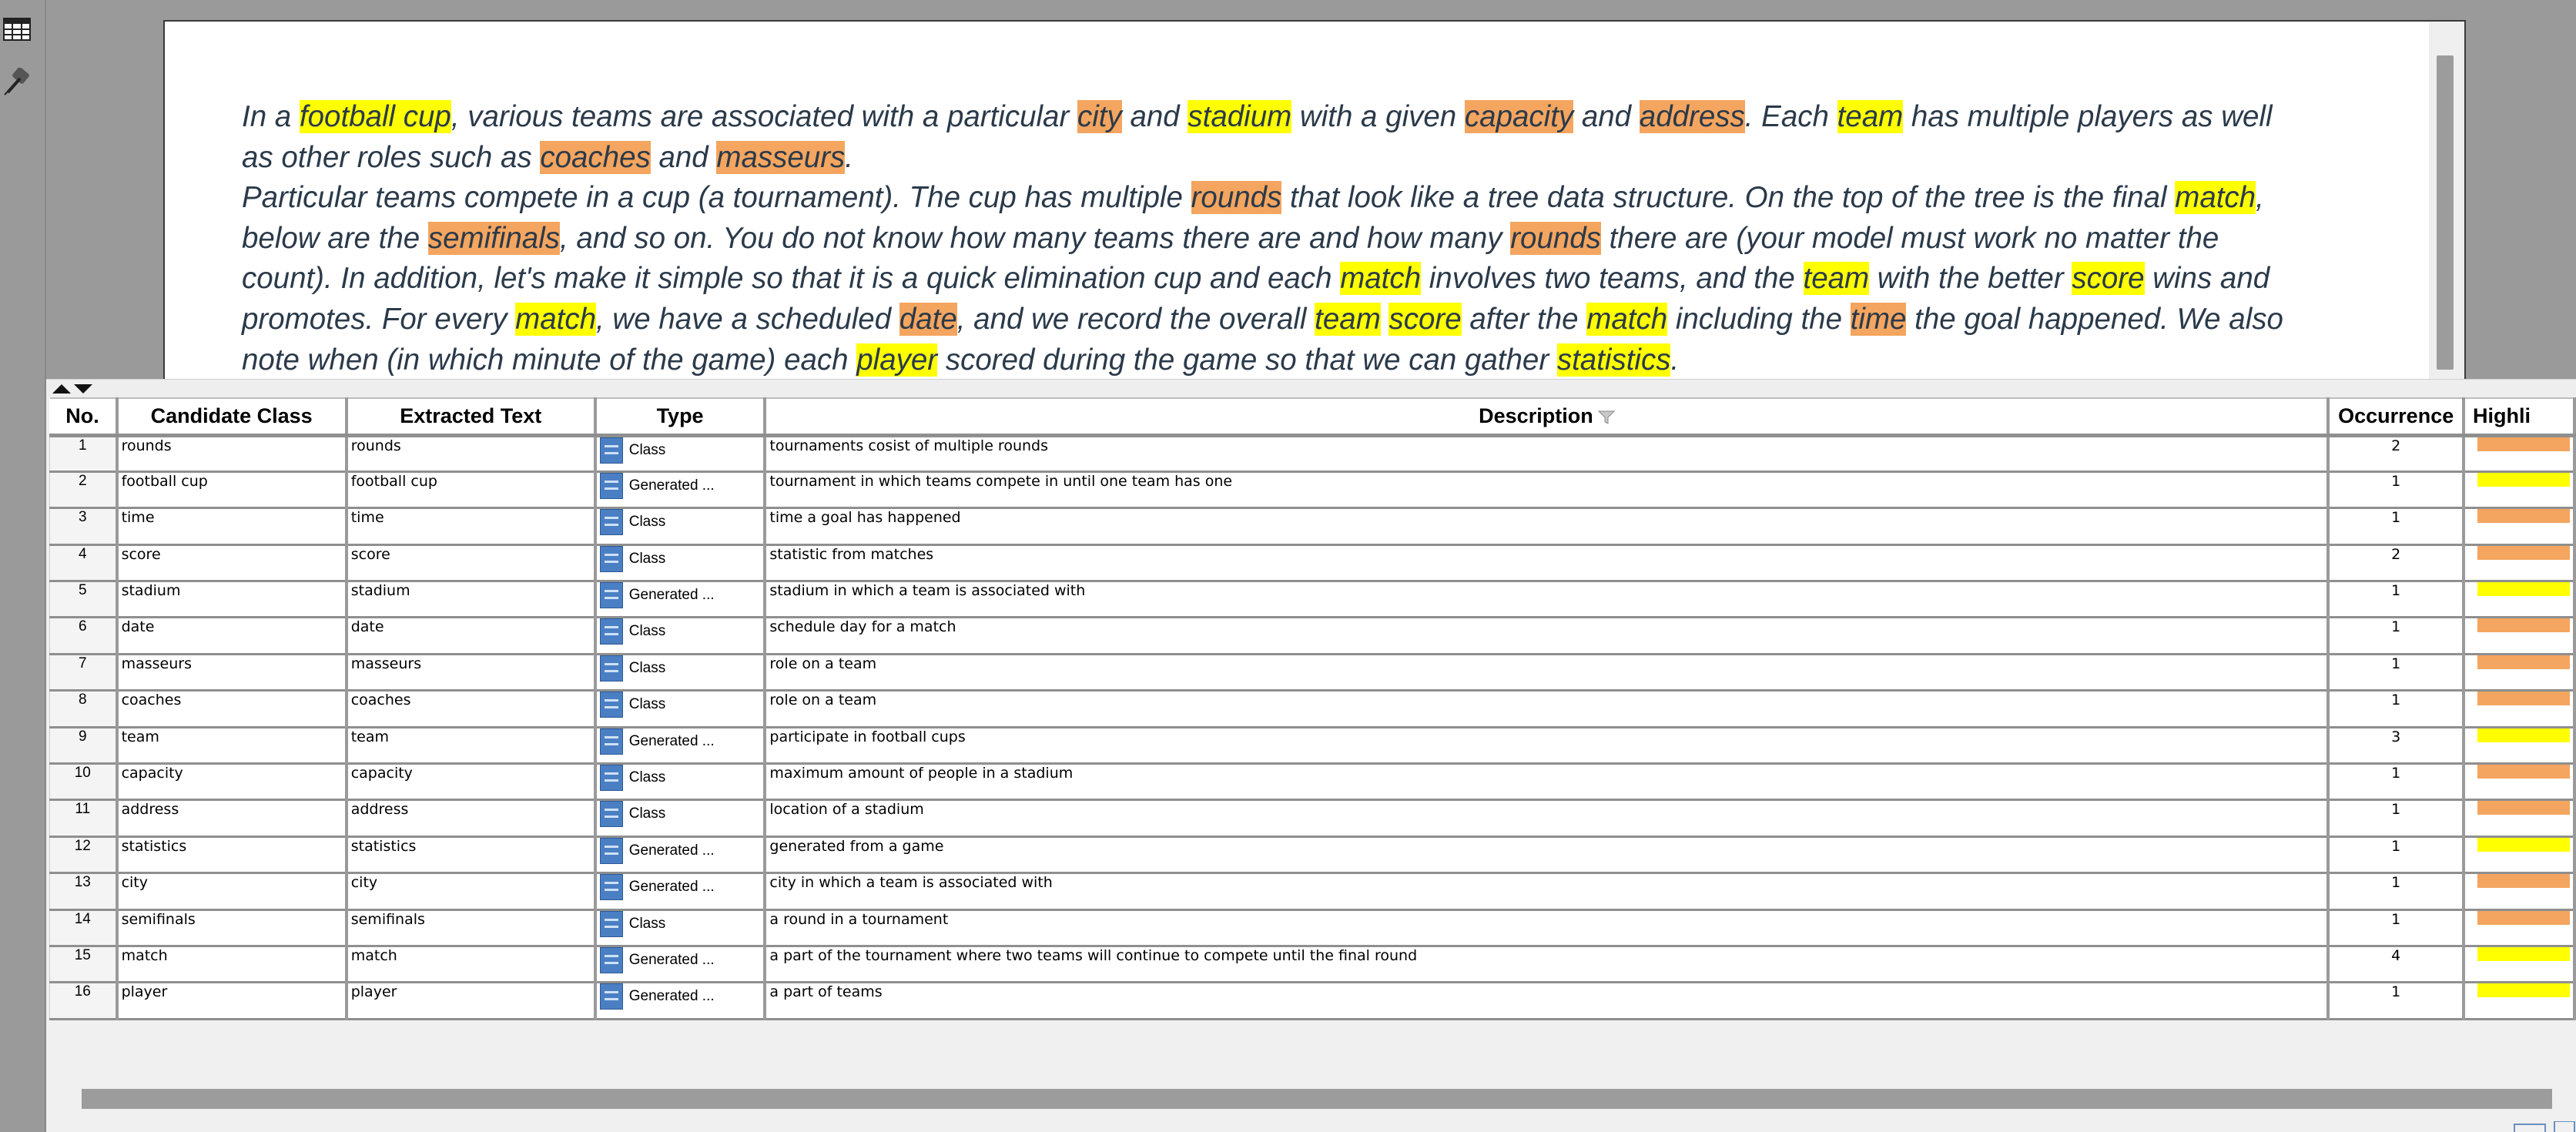 This screenshot has height=1132, width=2576. What do you see at coordinates (2396, 746) in the screenshot?
I see `occurrence-cell: 3` at bounding box center [2396, 746].